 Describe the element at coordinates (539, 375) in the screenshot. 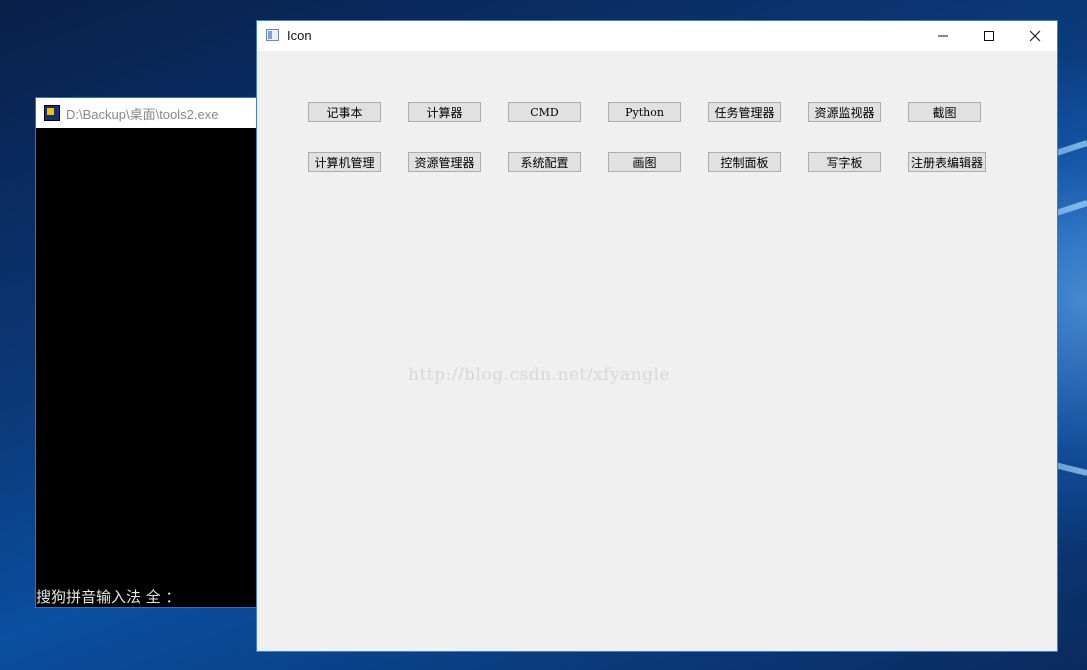

I see `watermark-text: http://blog.csdn.net/xfyangle` at that location.